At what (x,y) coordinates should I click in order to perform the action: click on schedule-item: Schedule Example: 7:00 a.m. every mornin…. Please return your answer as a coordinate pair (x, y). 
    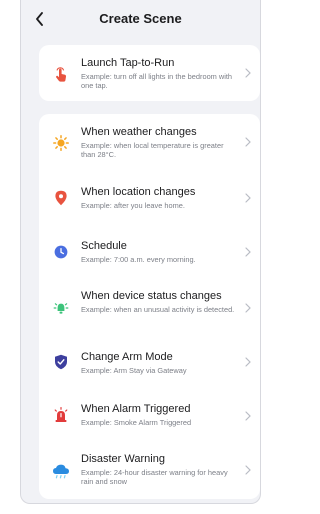
    Looking at the image, I should click on (149, 251).